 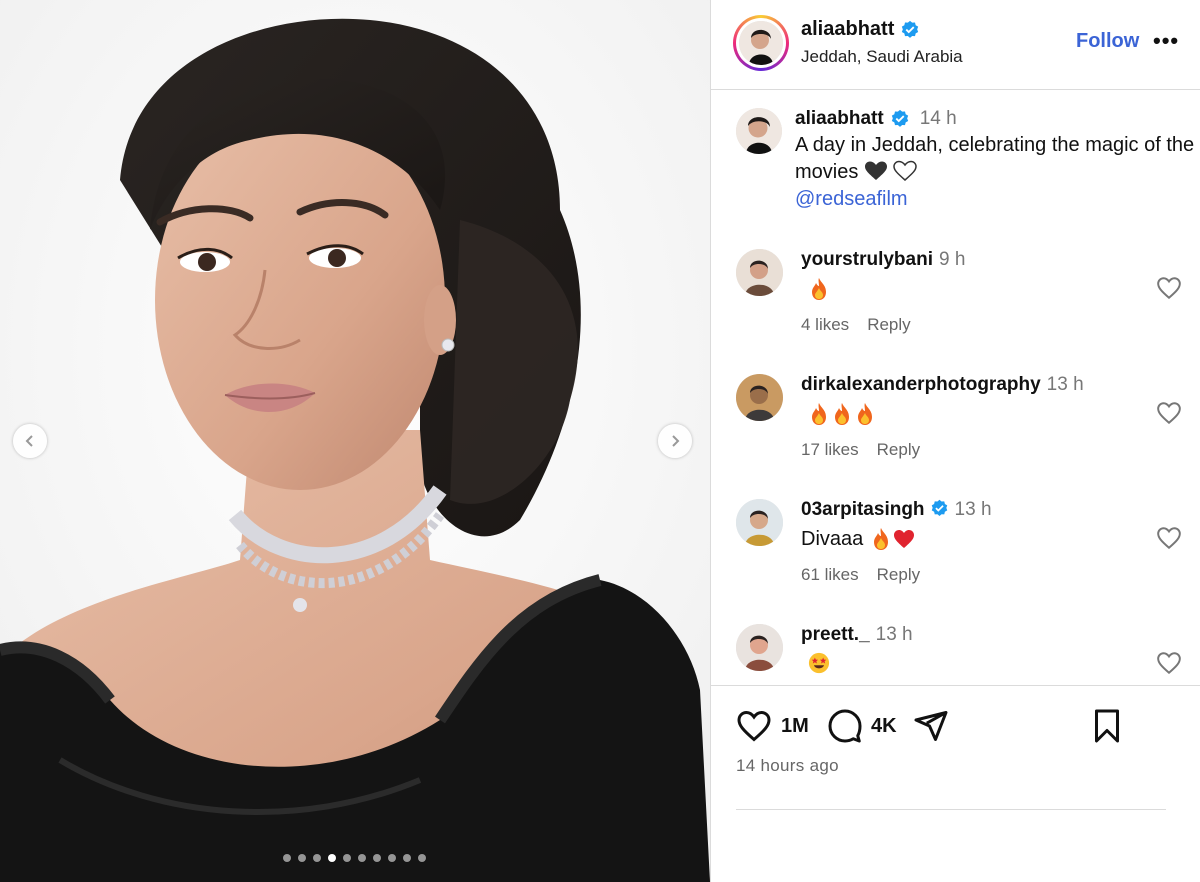 I want to click on star-struck-emoji, so click(x=819, y=664).